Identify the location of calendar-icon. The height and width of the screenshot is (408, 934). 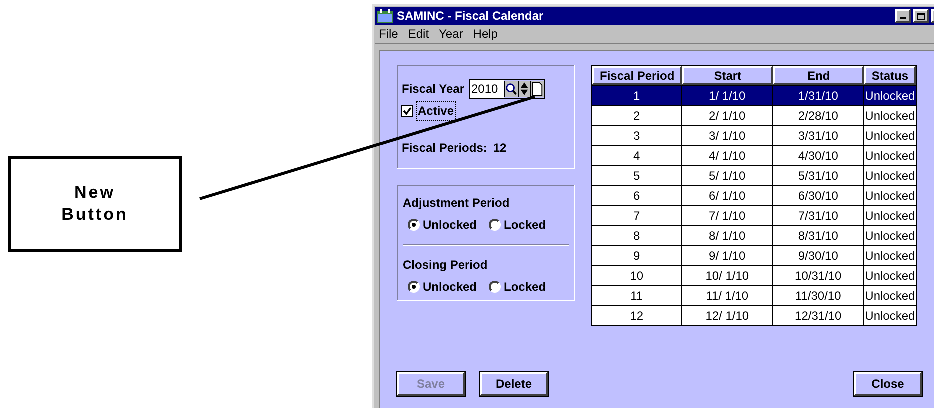
(385, 16).